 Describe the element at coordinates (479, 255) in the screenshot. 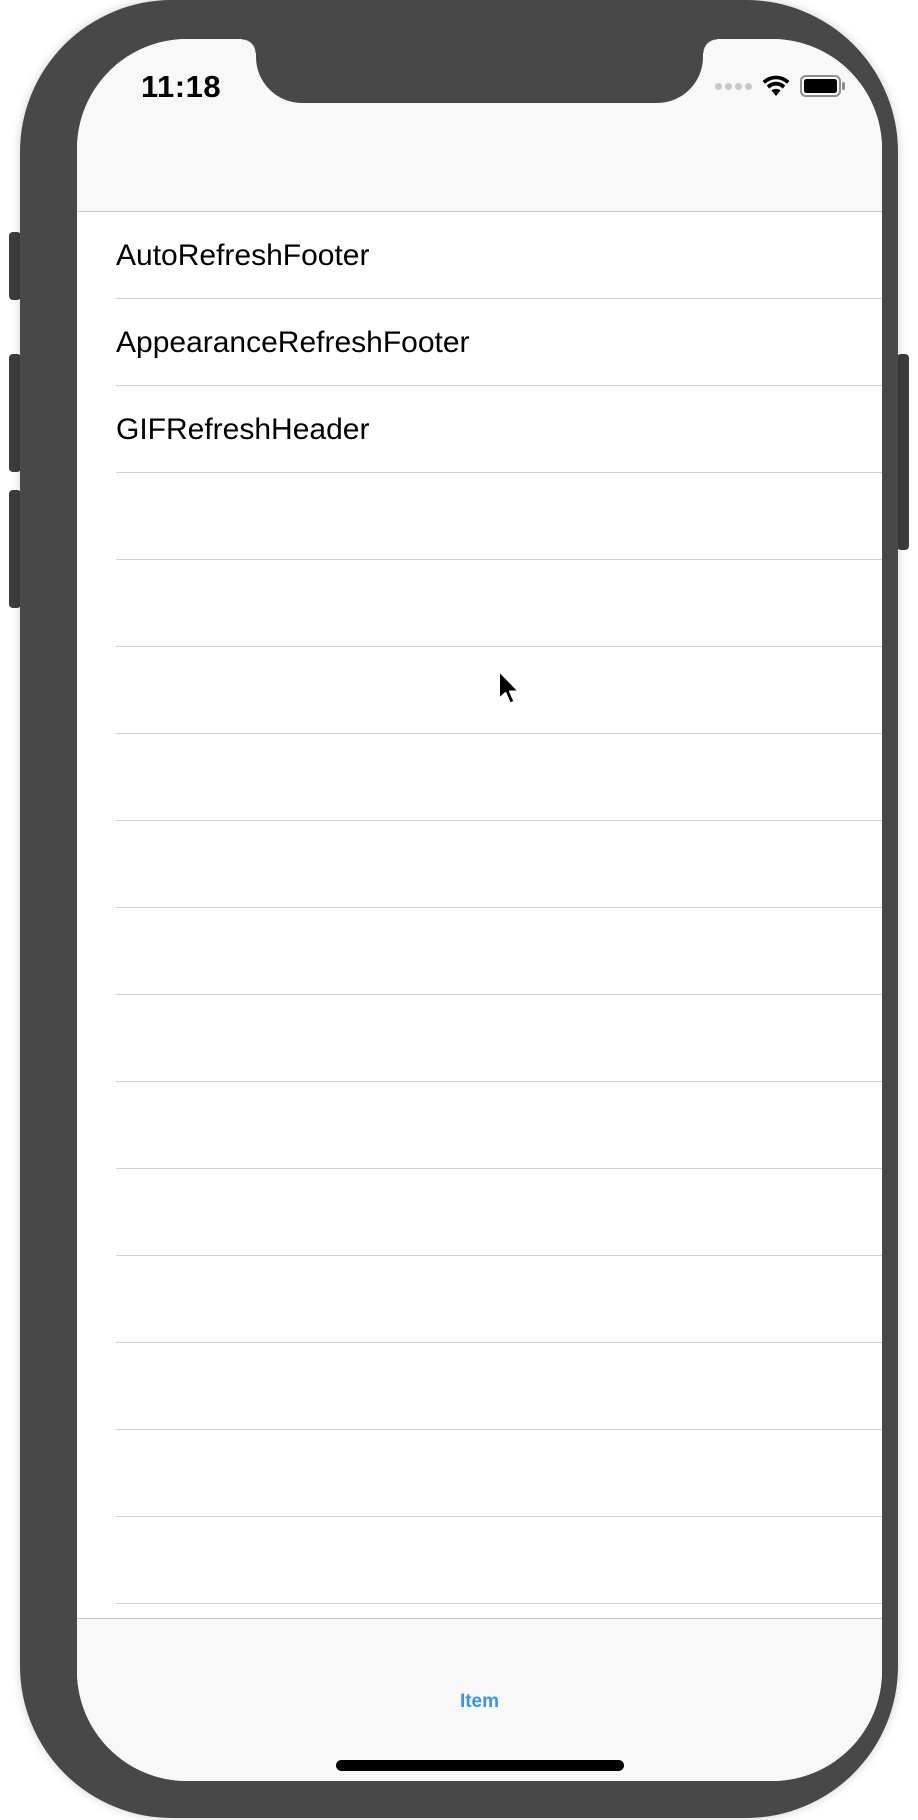

I see `table-row: AutoRefreshFooter` at that location.